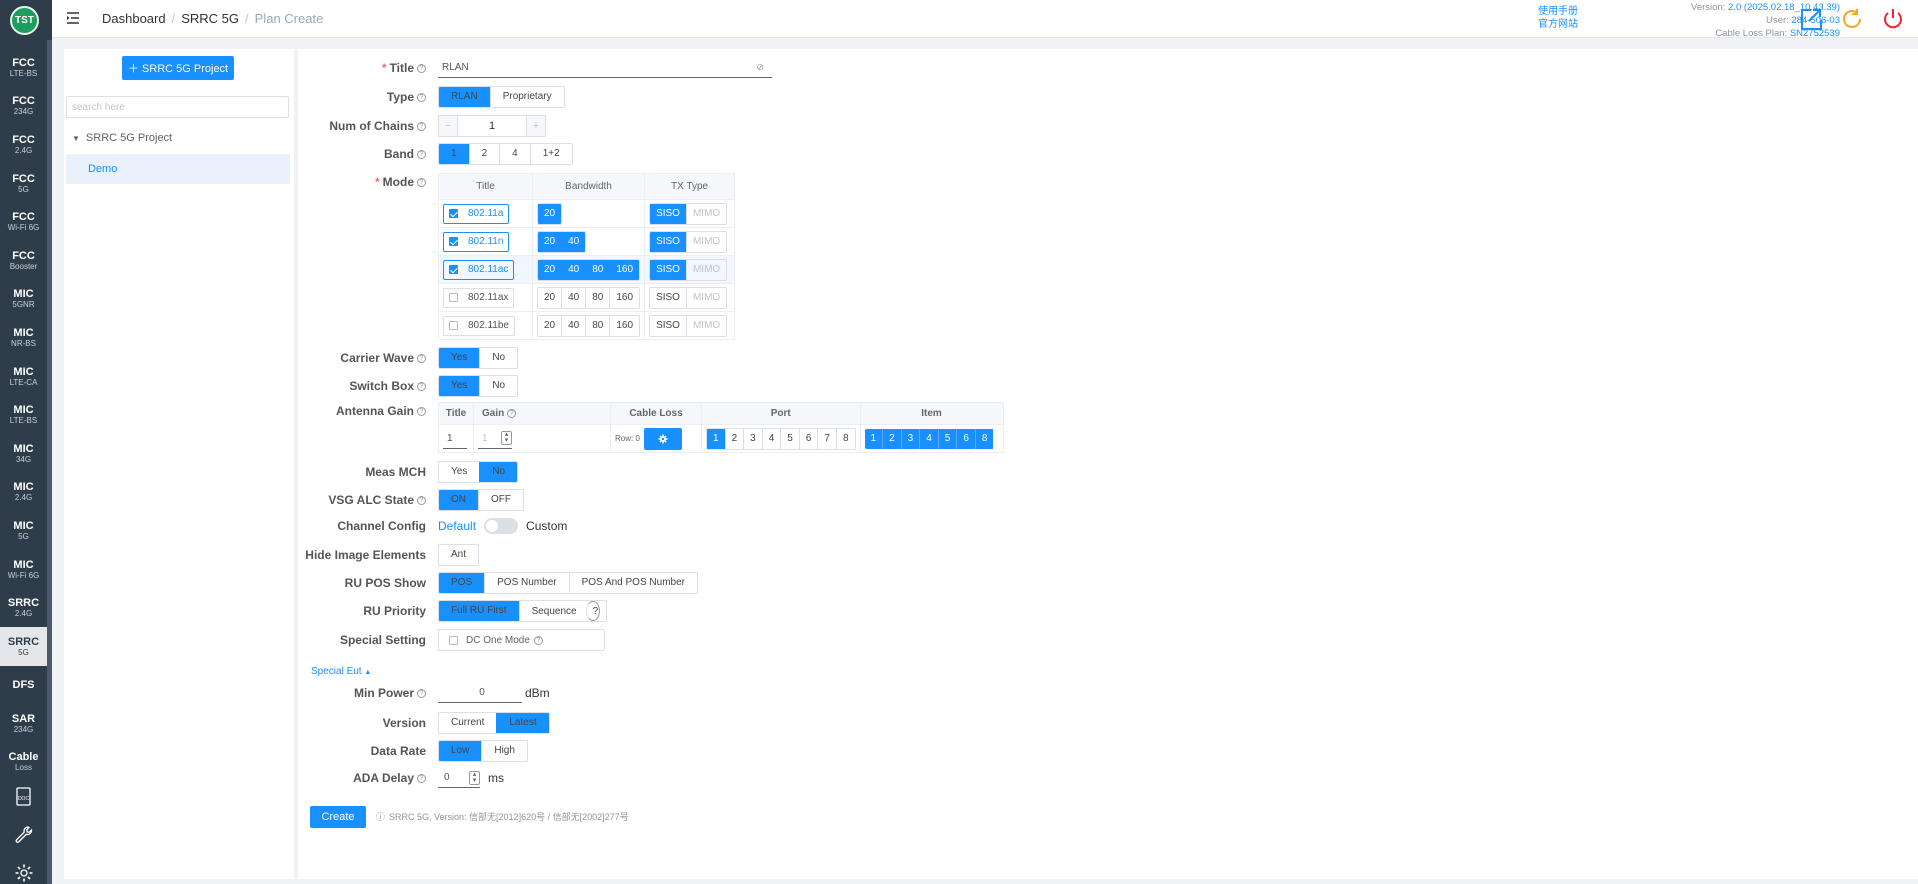 This screenshot has height=884, width=1918. I want to click on mode-checkbox: 802.11be, so click(479, 325).